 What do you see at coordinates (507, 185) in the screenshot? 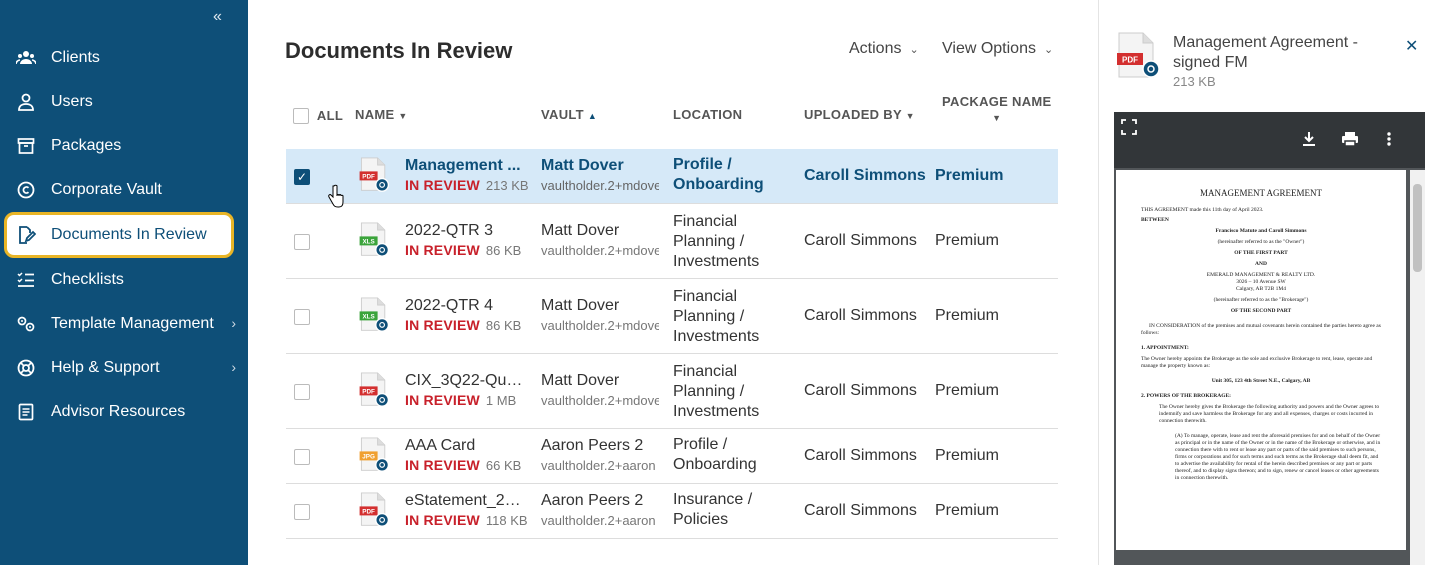
I see `file-size: 213 KB` at bounding box center [507, 185].